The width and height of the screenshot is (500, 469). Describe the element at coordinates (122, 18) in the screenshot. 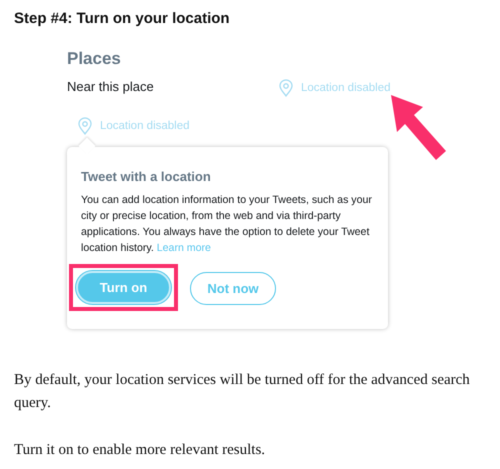

I see `step-heading: Step #4: Turn on your location` at that location.